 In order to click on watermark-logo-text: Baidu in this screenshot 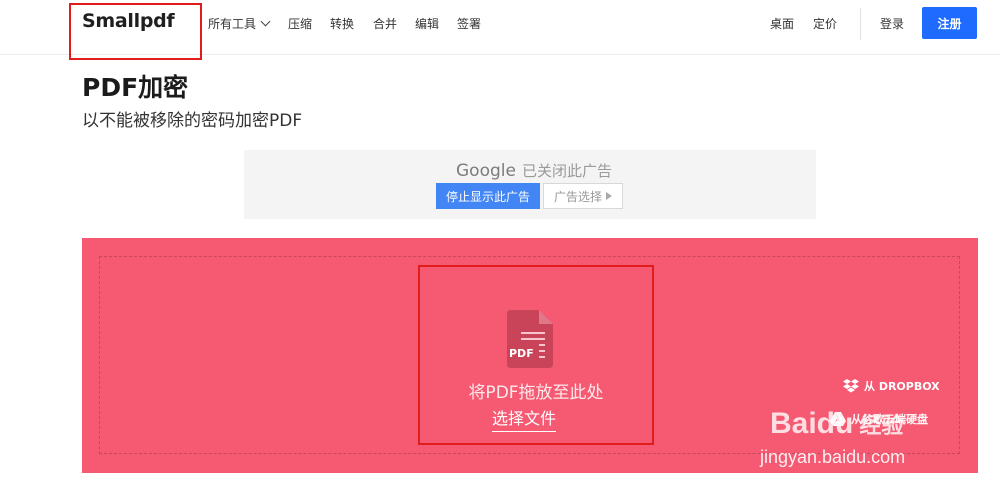, I will do `click(812, 423)`.